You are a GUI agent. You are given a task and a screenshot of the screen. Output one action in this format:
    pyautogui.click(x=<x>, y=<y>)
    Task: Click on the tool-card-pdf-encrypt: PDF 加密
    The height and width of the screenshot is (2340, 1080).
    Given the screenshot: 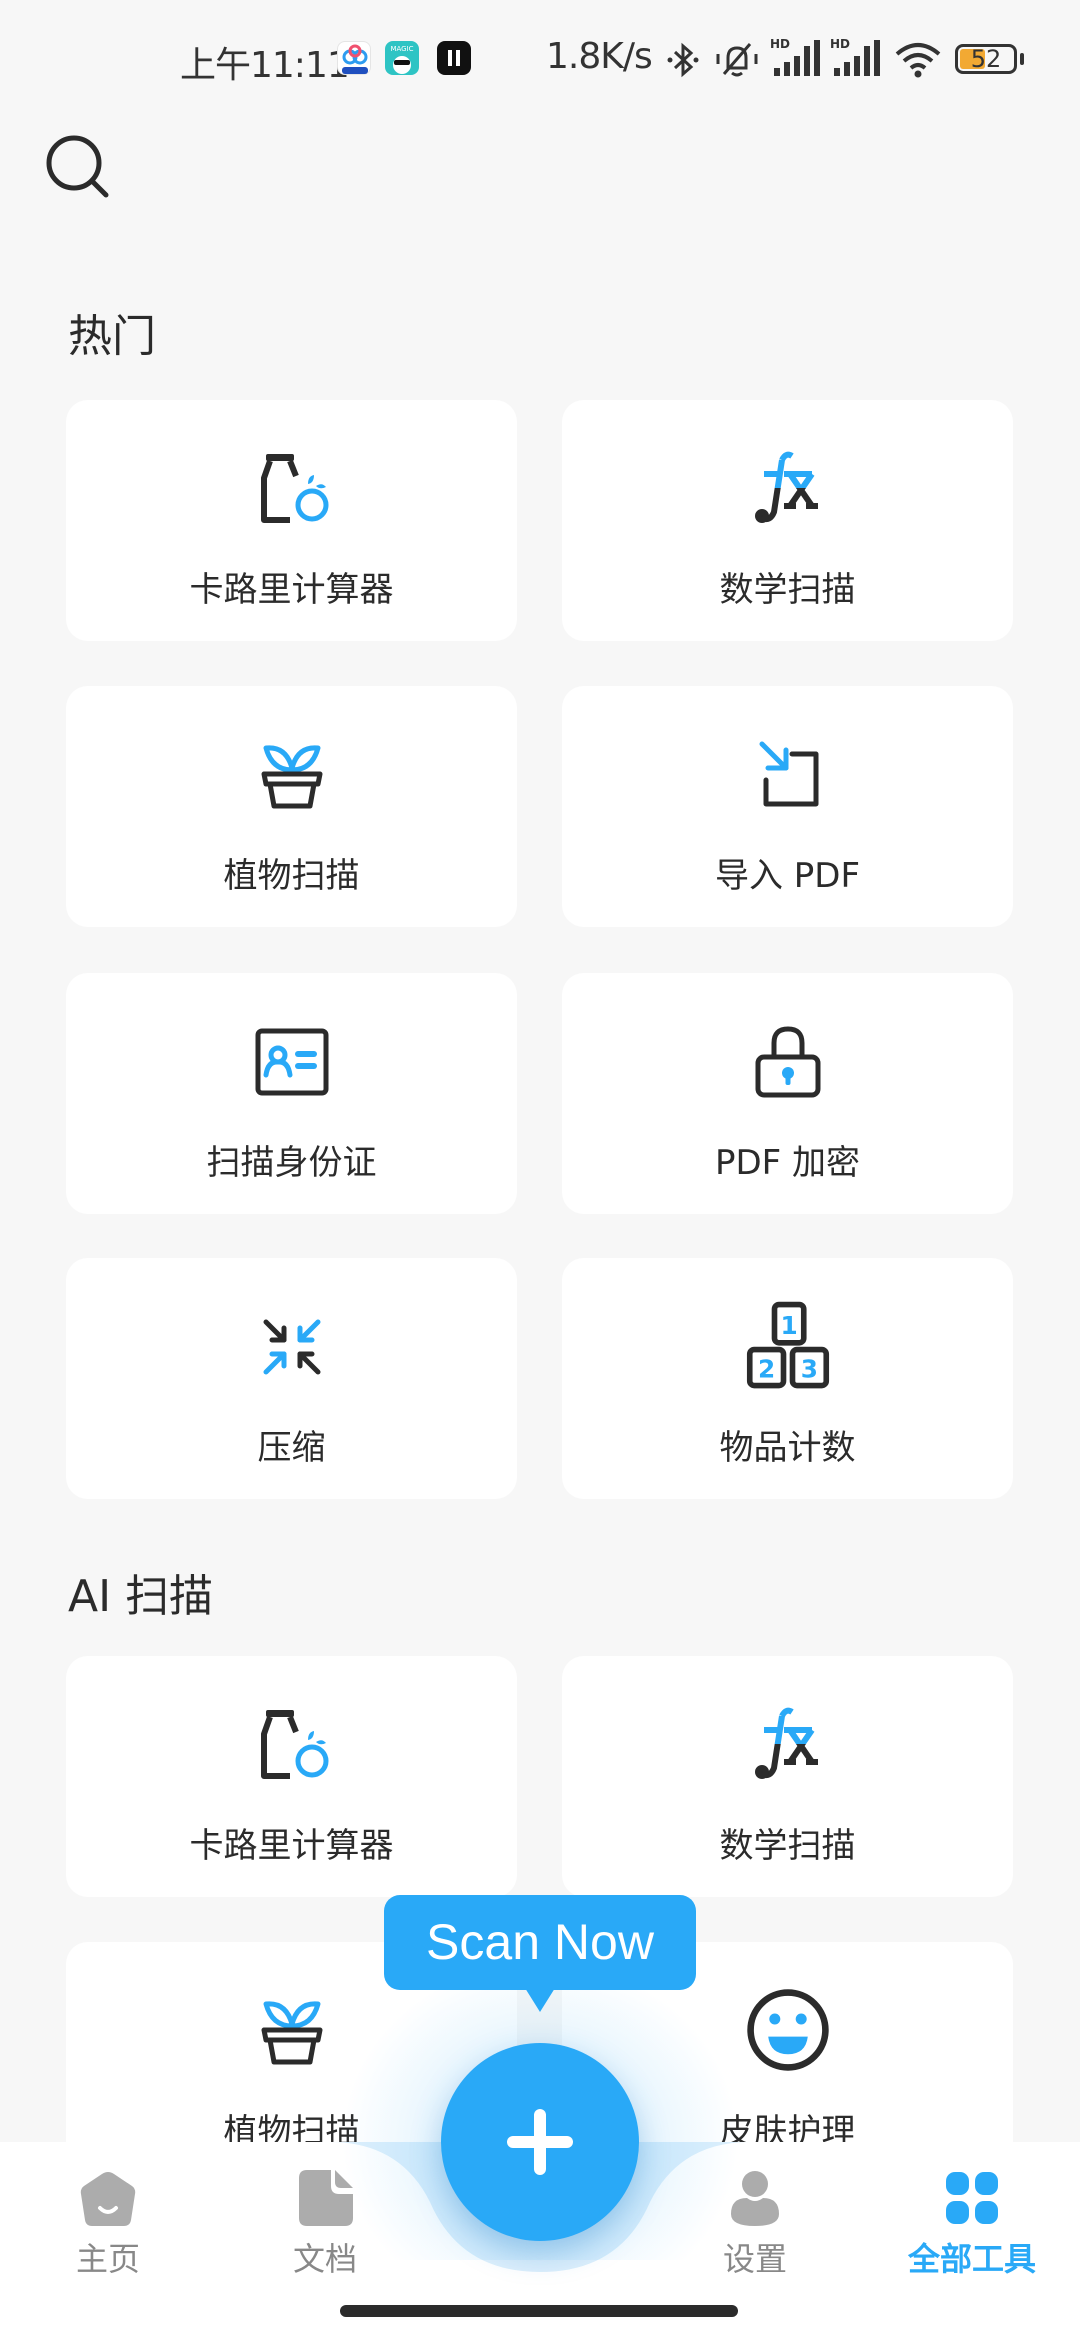 What is the action you would take?
    pyautogui.click(x=787, y=1093)
    